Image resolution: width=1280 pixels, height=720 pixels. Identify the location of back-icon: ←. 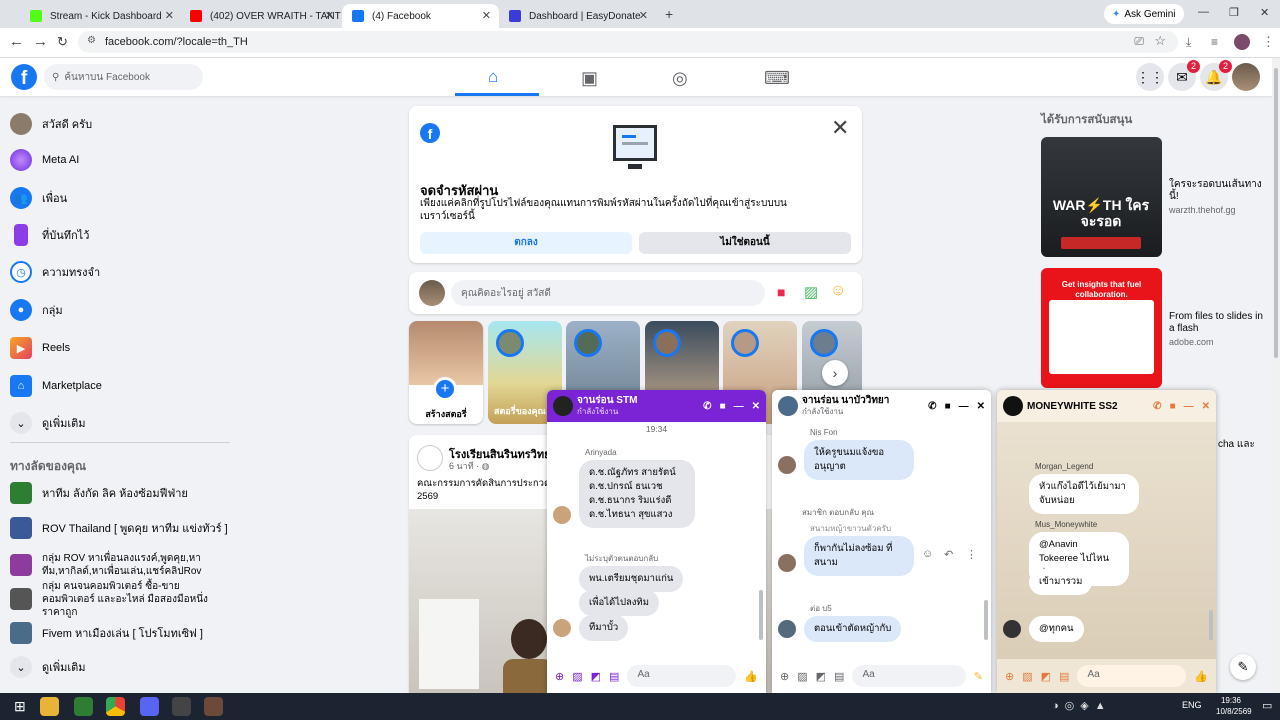
(16, 41).